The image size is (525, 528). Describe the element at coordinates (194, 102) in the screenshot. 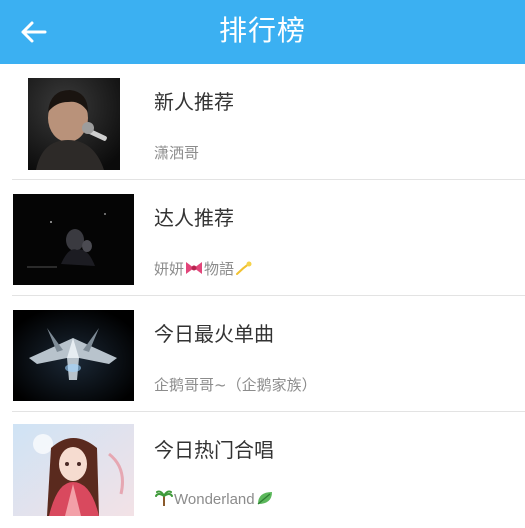

I see `ranking-title: 新人推荐` at that location.